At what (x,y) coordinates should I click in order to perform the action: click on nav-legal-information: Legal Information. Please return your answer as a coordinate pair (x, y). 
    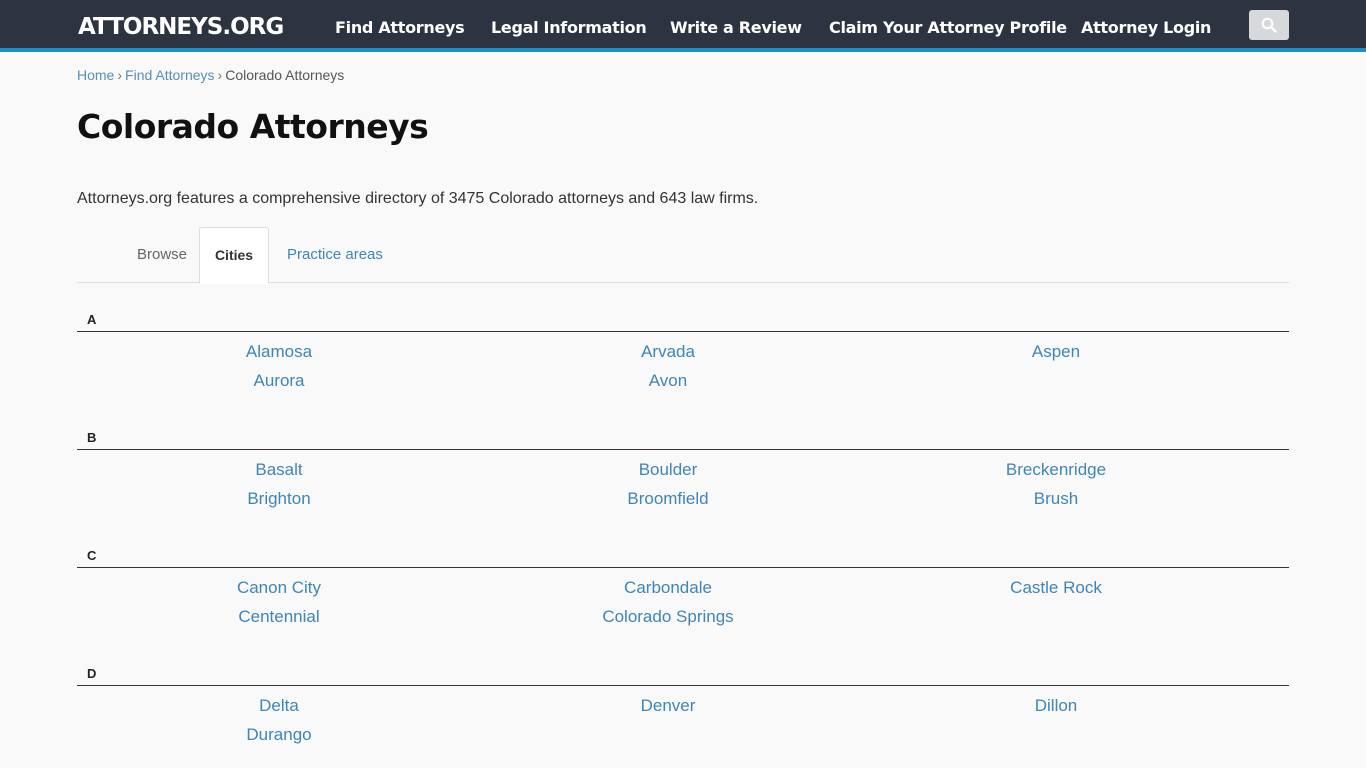
    Looking at the image, I should click on (569, 28).